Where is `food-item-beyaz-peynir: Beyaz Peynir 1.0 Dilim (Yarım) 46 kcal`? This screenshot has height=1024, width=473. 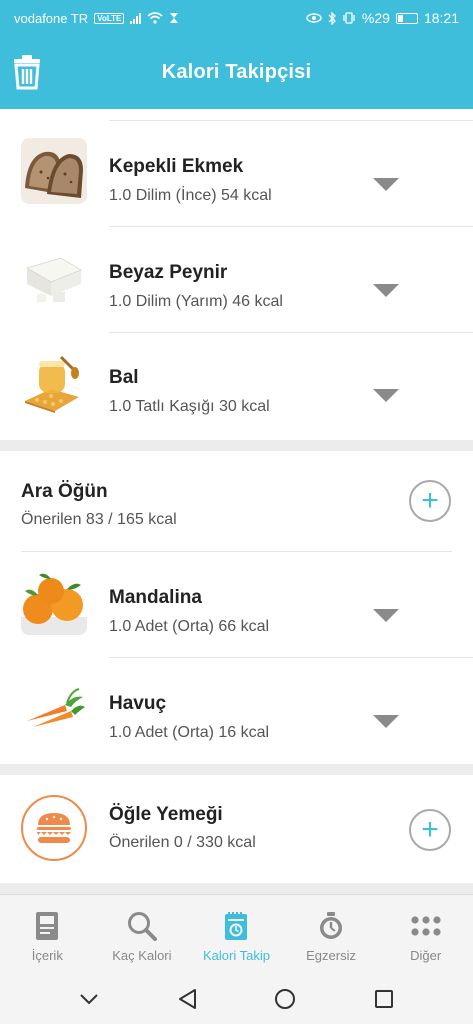
food-item-beyaz-peynir: Beyaz Peynir 1.0 Dilim (Yarım) 46 kcal is located at coordinates (236, 278).